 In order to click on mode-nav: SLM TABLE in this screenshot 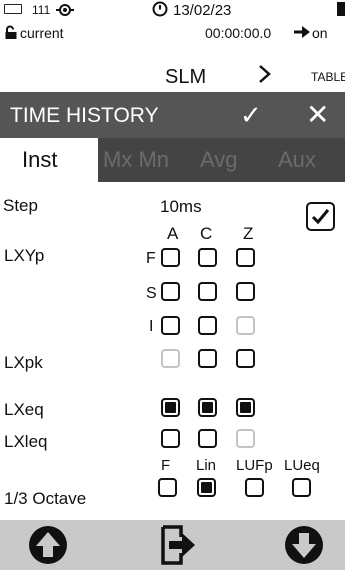, I will do `click(172, 76)`.